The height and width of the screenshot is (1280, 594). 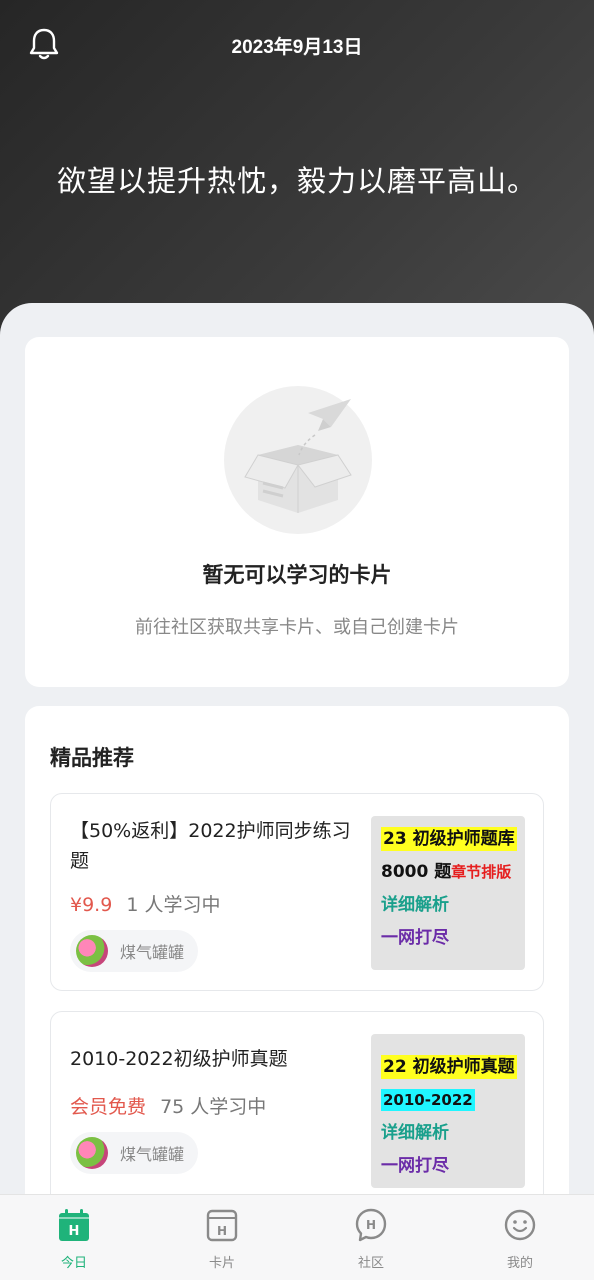 I want to click on bottom-tab-bar: H 今日 H 卡片 H 社区 我的, so click(x=297, y=1237).